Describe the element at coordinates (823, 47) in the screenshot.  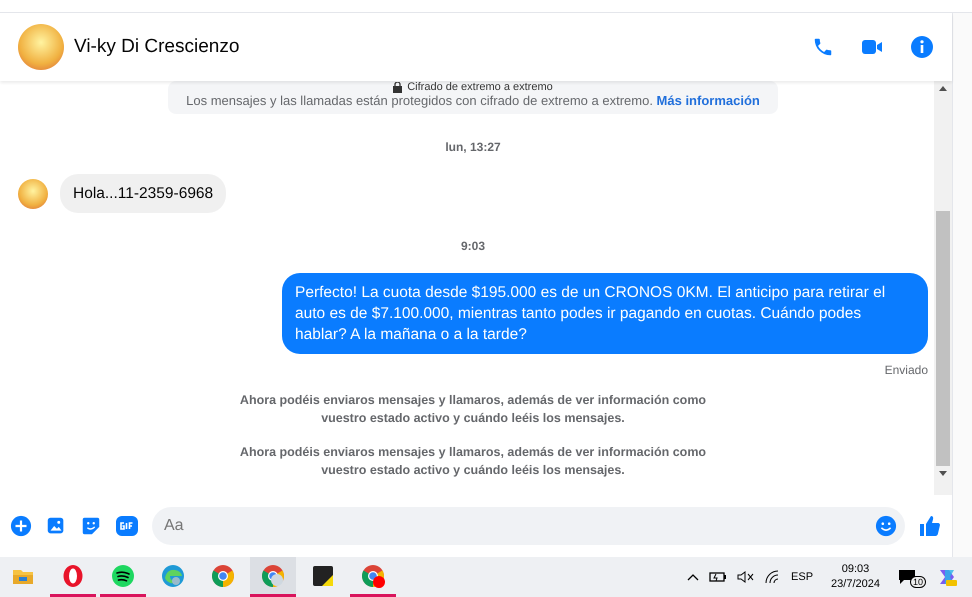
I see `phone-icon` at that location.